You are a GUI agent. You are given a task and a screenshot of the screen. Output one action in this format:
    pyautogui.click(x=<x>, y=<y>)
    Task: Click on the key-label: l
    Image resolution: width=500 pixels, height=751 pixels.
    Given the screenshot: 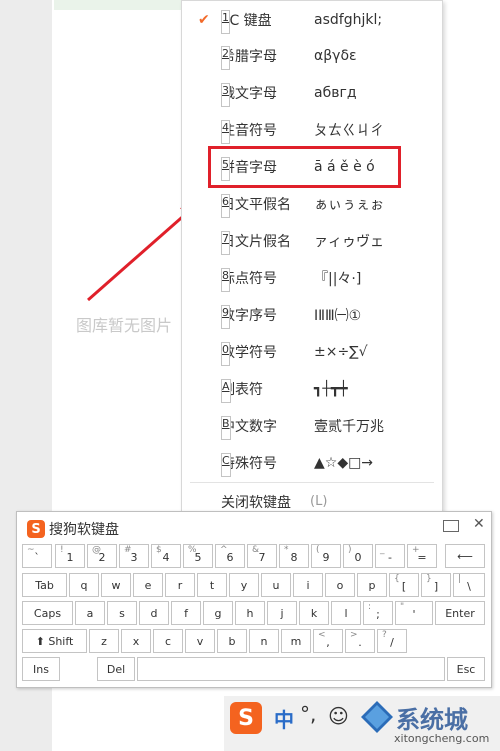 What is the action you would take?
    pyautogui.click(x=346, y=613)
    